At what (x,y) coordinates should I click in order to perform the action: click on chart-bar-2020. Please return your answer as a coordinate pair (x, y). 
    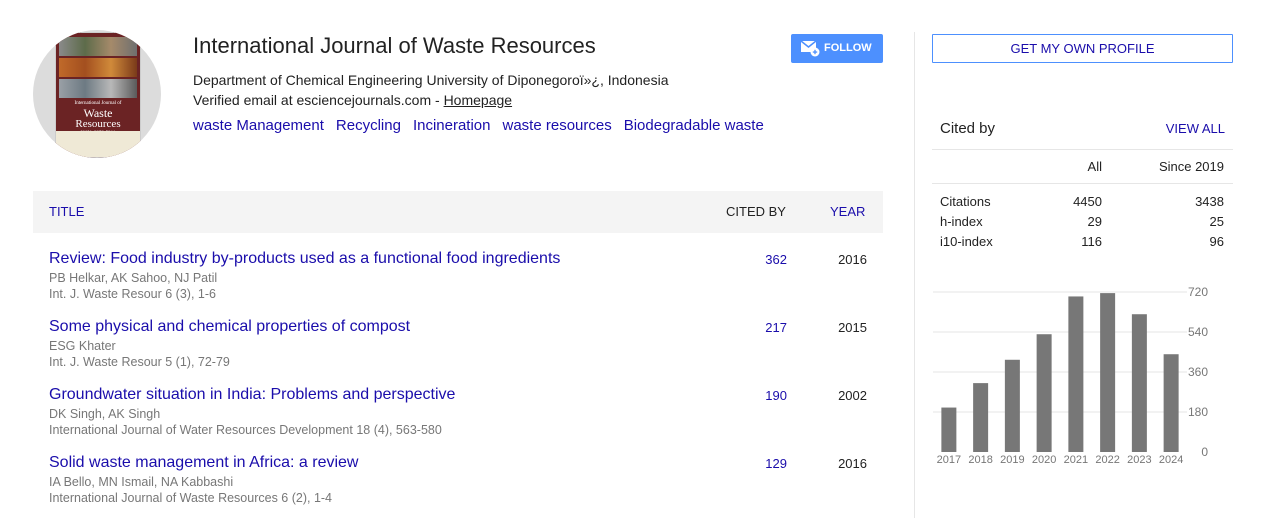
    Looking at the image, I should click on (1044, 393).